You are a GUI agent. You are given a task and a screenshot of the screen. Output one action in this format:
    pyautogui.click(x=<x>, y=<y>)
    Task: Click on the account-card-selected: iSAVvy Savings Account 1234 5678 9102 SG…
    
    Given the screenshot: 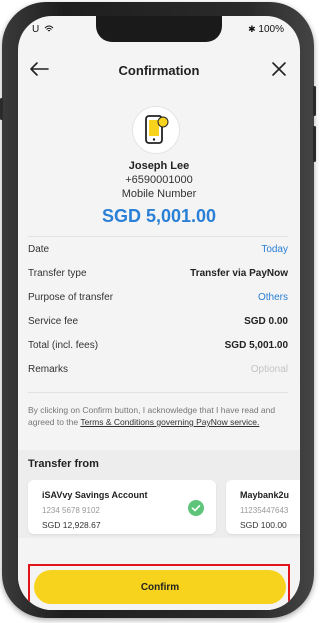 What is the action you would take?
    pyautogui.click(x=122, y=507)
    